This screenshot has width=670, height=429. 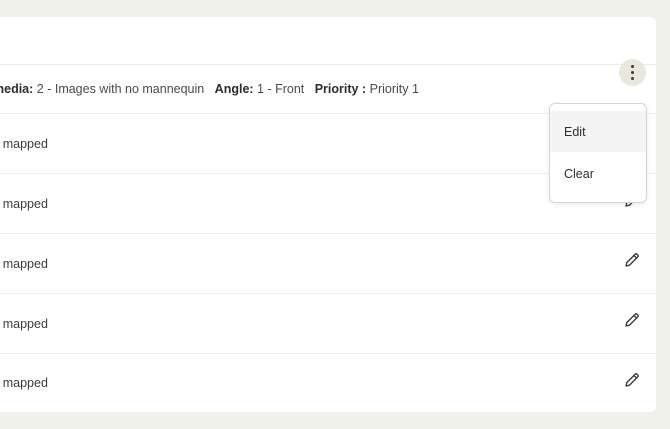 I want to click on more-options-button, so click(x=632, y=72).